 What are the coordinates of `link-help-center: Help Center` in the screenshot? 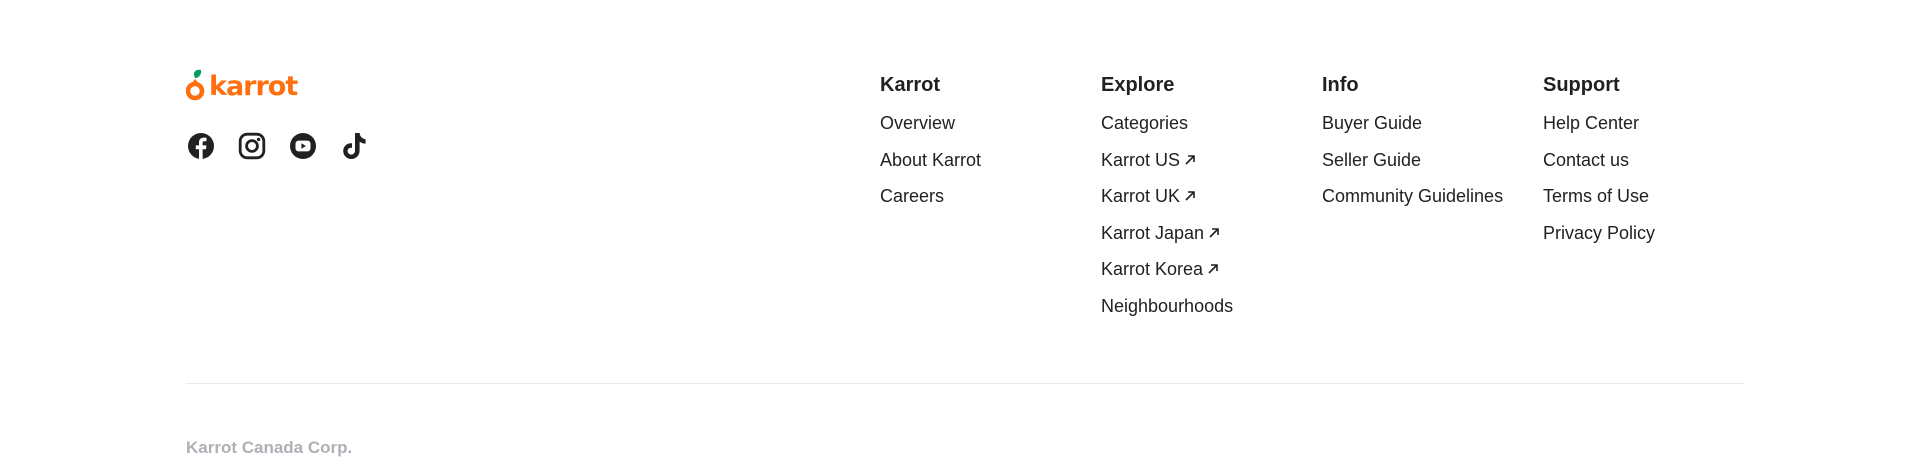 It's located at (1591, 123).